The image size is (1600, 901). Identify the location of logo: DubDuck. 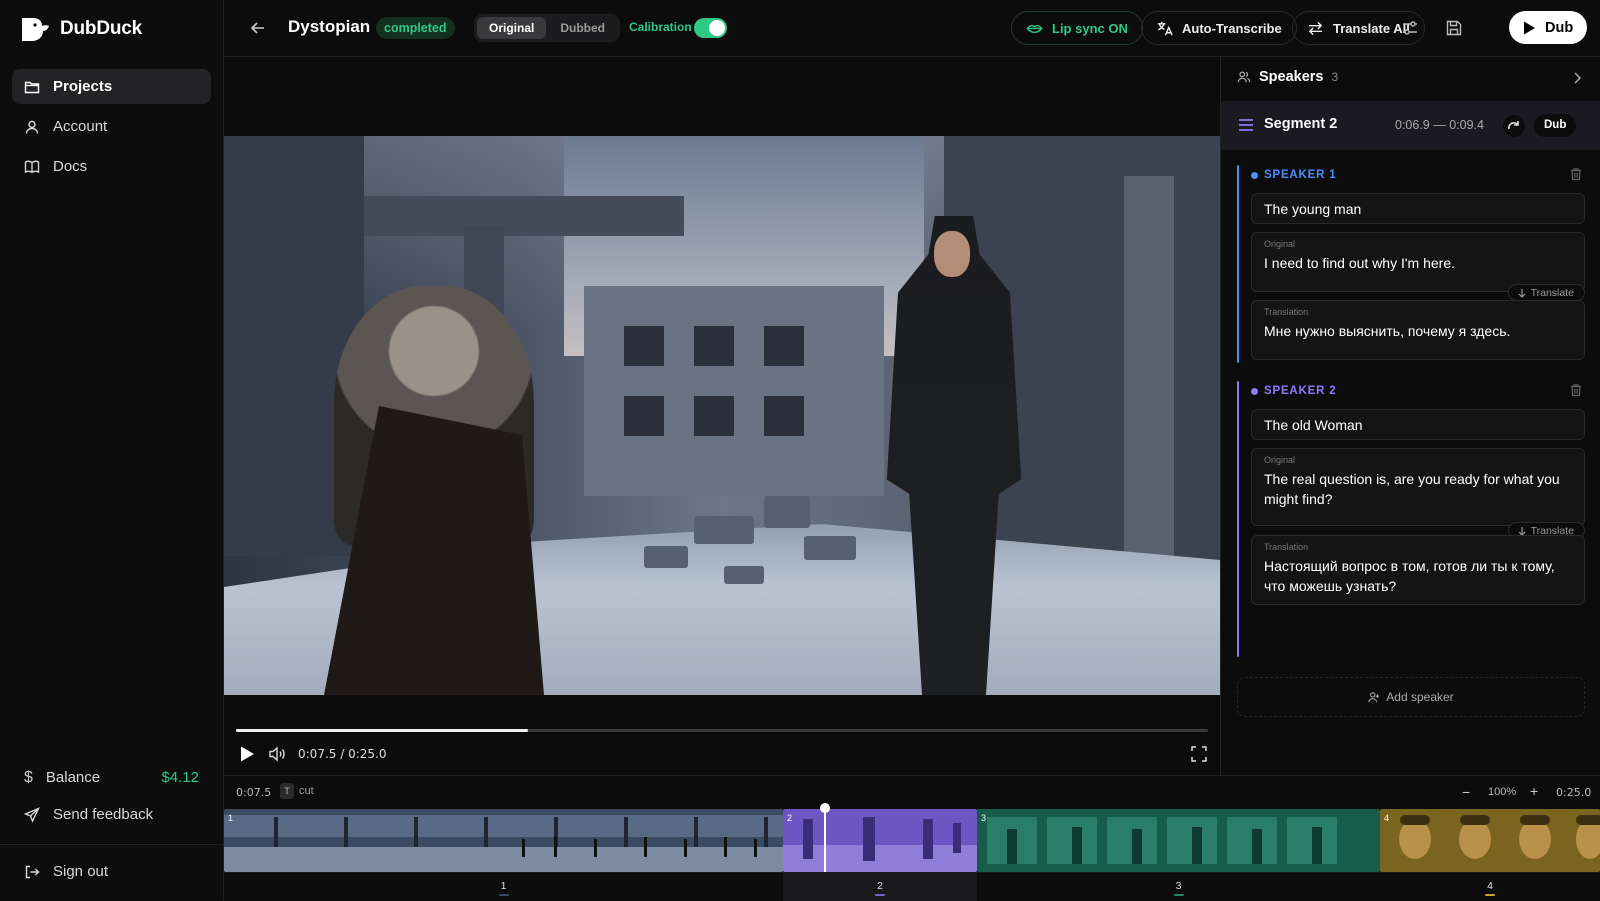
(81, 29).